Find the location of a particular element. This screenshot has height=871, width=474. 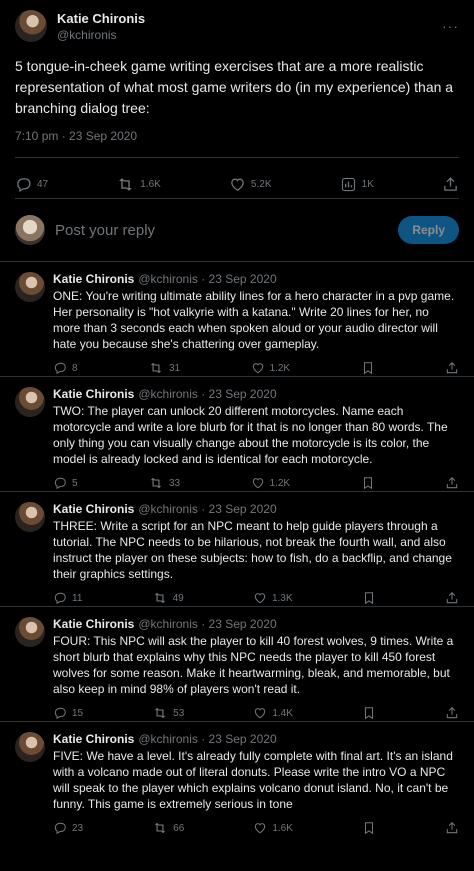

reply-input: Post your reply is located at coordinates (105, 230).